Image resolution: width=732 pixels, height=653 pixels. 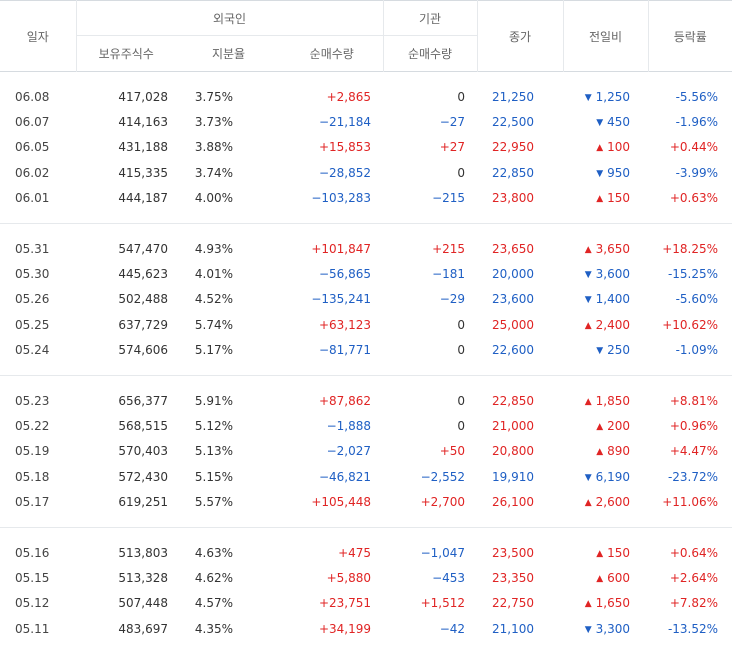 I want to click on cell-inst-net: −1,047, so click(x=430, y=552).